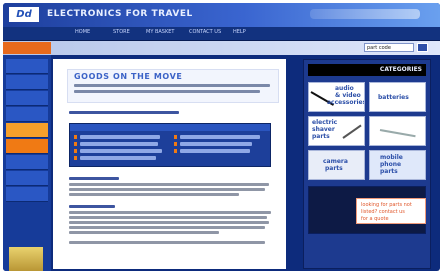 This screenshot has height=274, width=443. Describe the element at coordinates (335, 161) in the screenshot. I see `category-label: camera` at that location.